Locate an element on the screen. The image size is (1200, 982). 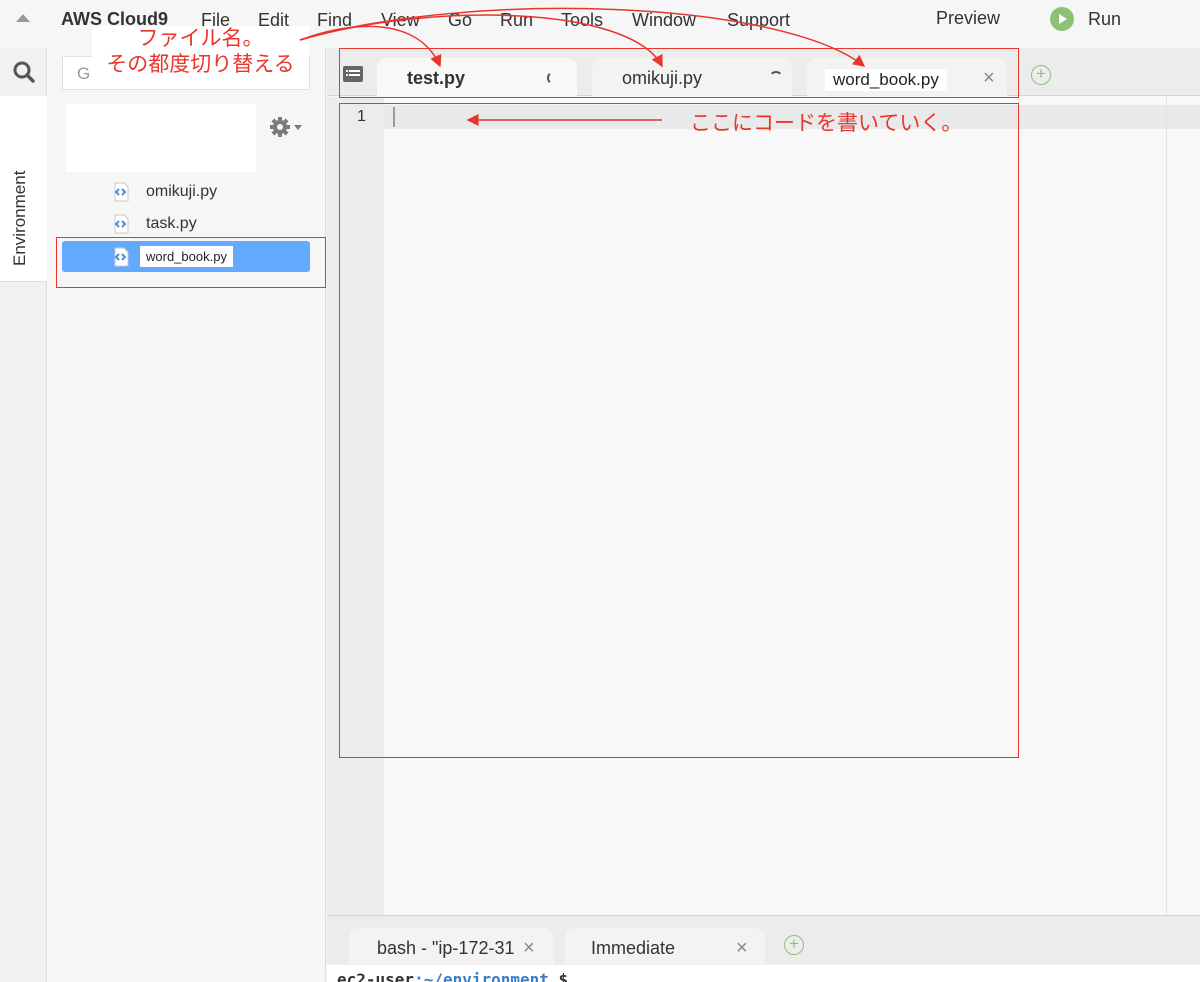
filename-note: ファイル名。 その都度切り替える is located at coordinates (200, 55).